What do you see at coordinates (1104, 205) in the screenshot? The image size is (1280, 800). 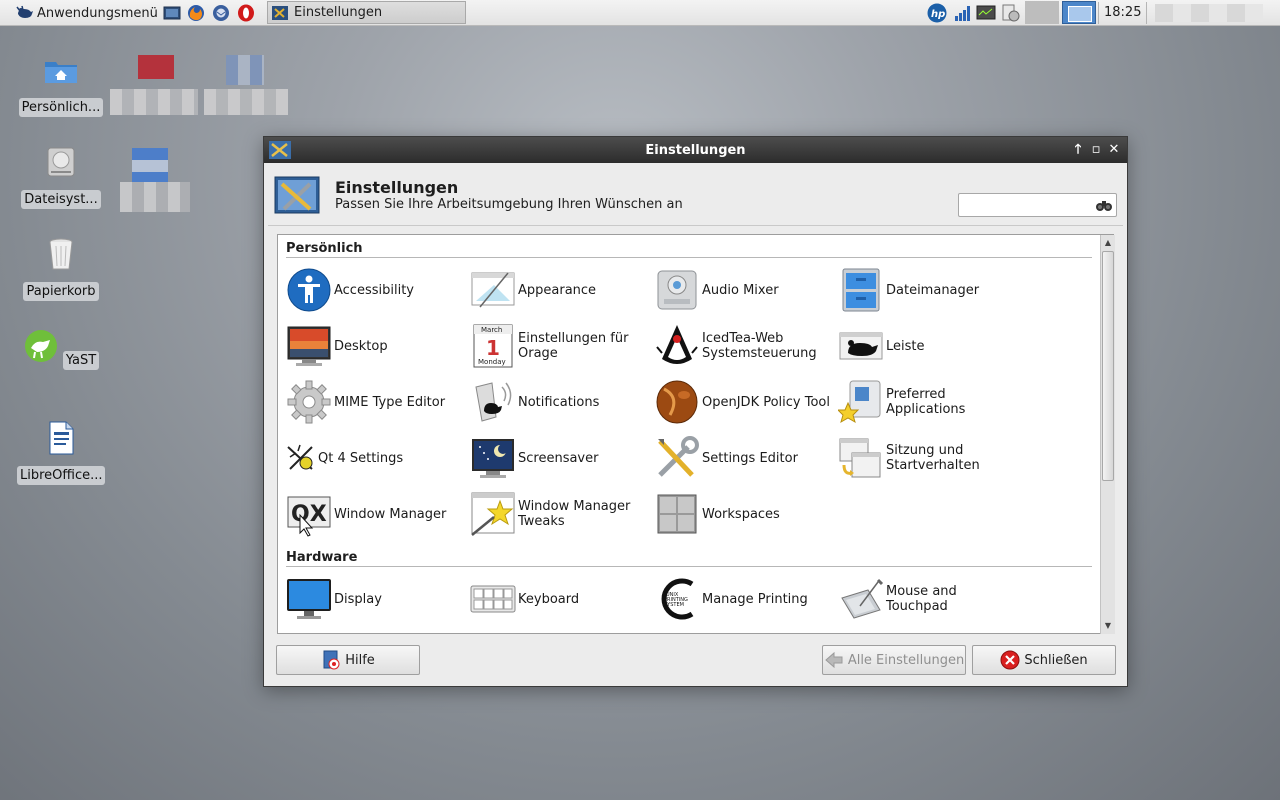 I see `binoculars-icon` at bounding box center [1104, 205].